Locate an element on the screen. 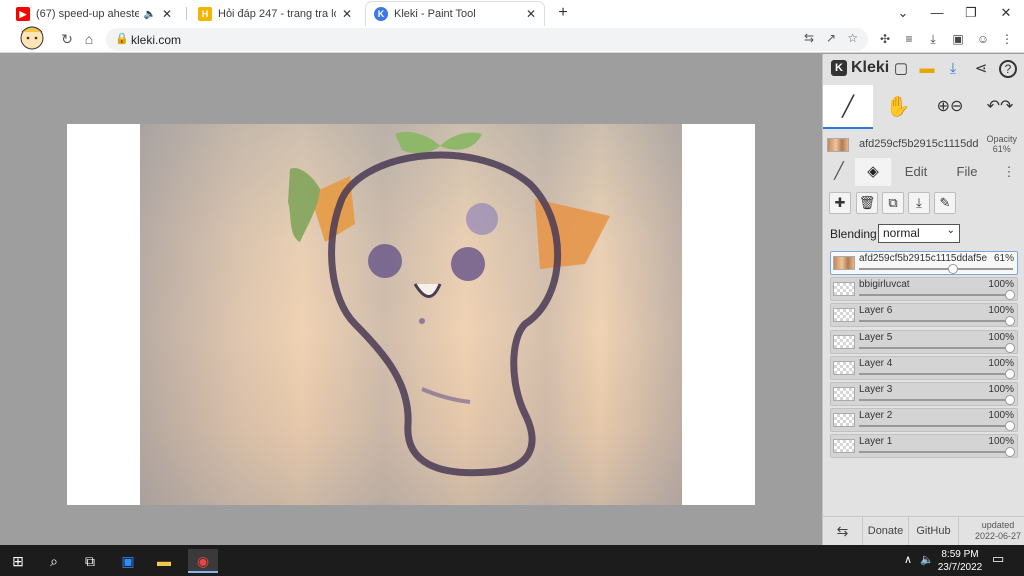  tray-chevron-icon: ∧ is located at coordinates (908, 559).